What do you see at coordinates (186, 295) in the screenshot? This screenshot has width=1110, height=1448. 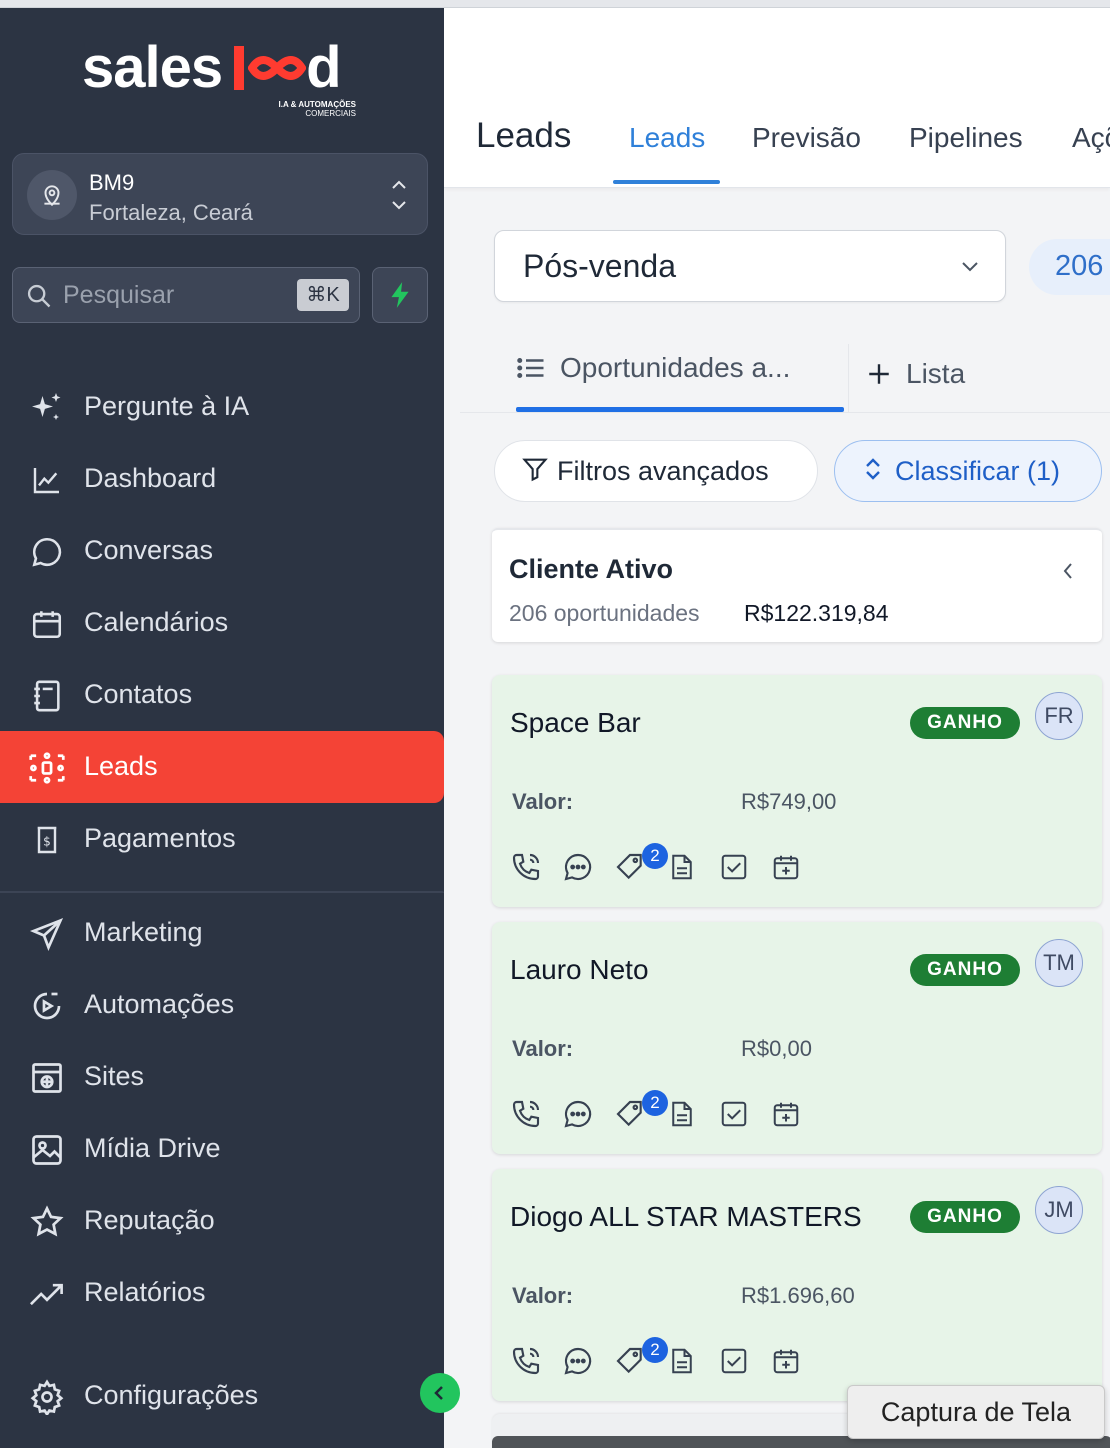 I see `search-input: Pesquisar ⌘K` at bounding box center [186, 295].